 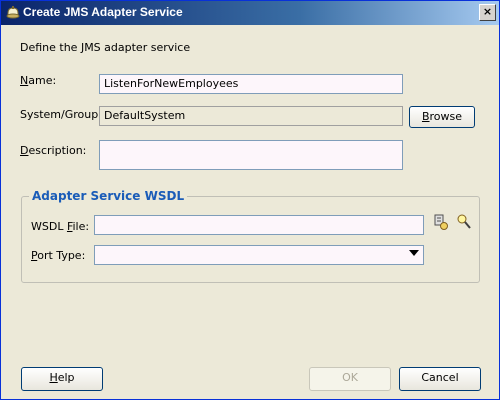 What do you see at coordinates (464, 221) in the screenshot?
I see `find-wsdl-icon` at bounding box center [464, 221].